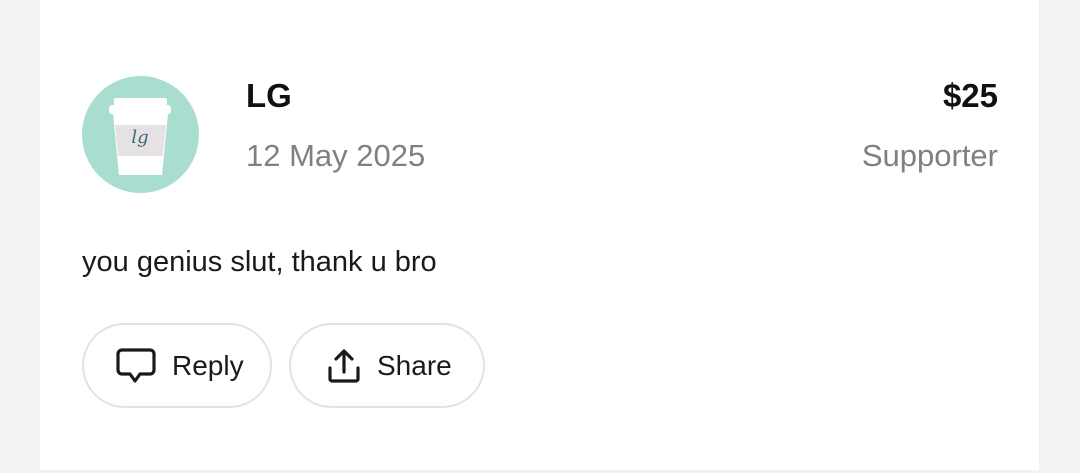 Image resolution: width=1080 pixels, height=473 pixels. I want to click on avatar: lg, so click(140, 134).